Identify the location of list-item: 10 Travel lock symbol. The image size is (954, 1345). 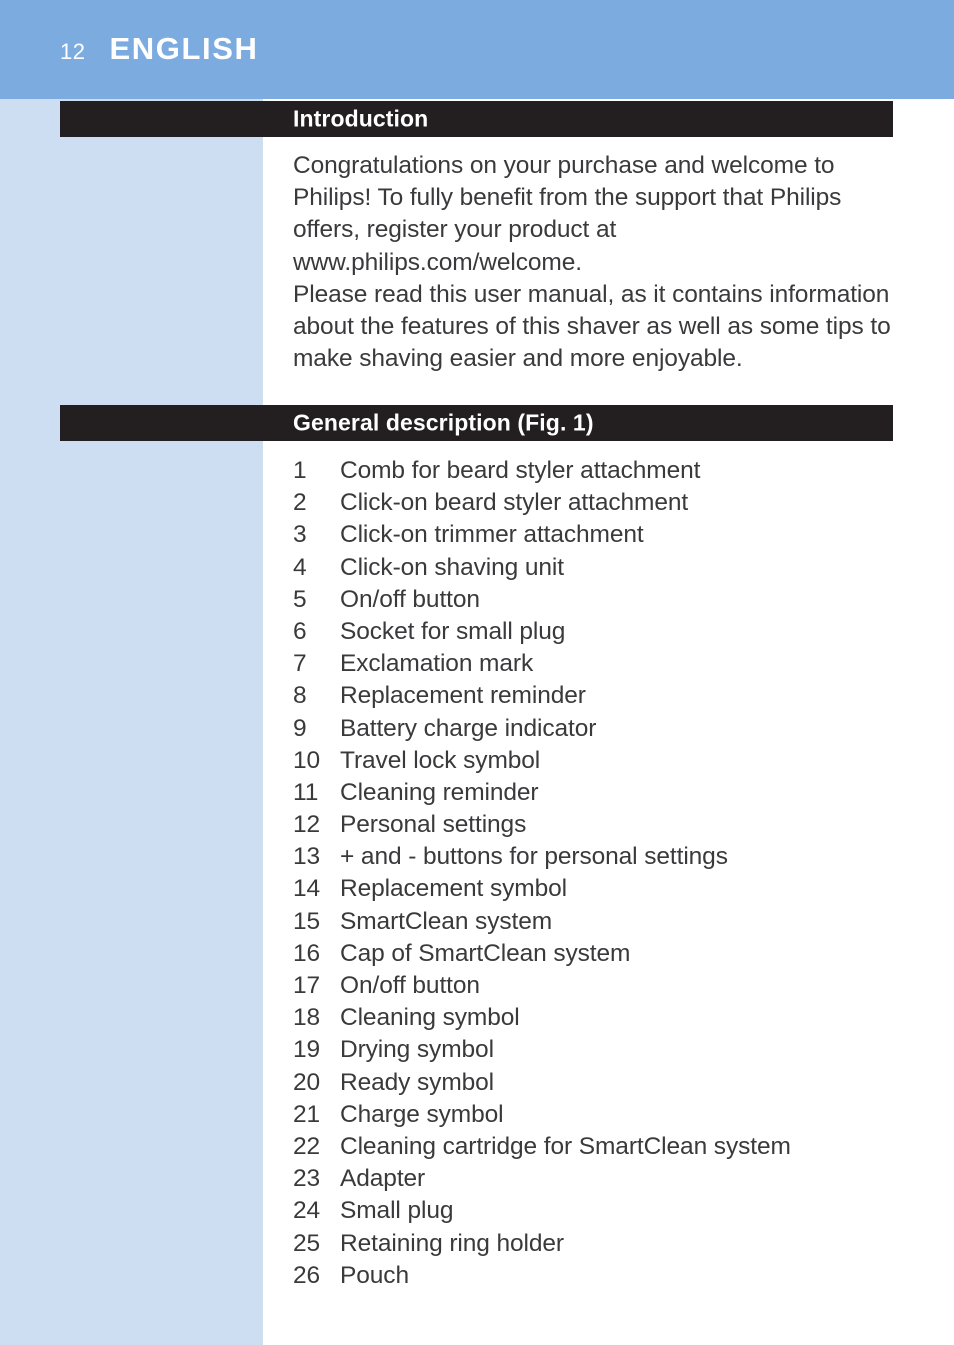
(598, 761).